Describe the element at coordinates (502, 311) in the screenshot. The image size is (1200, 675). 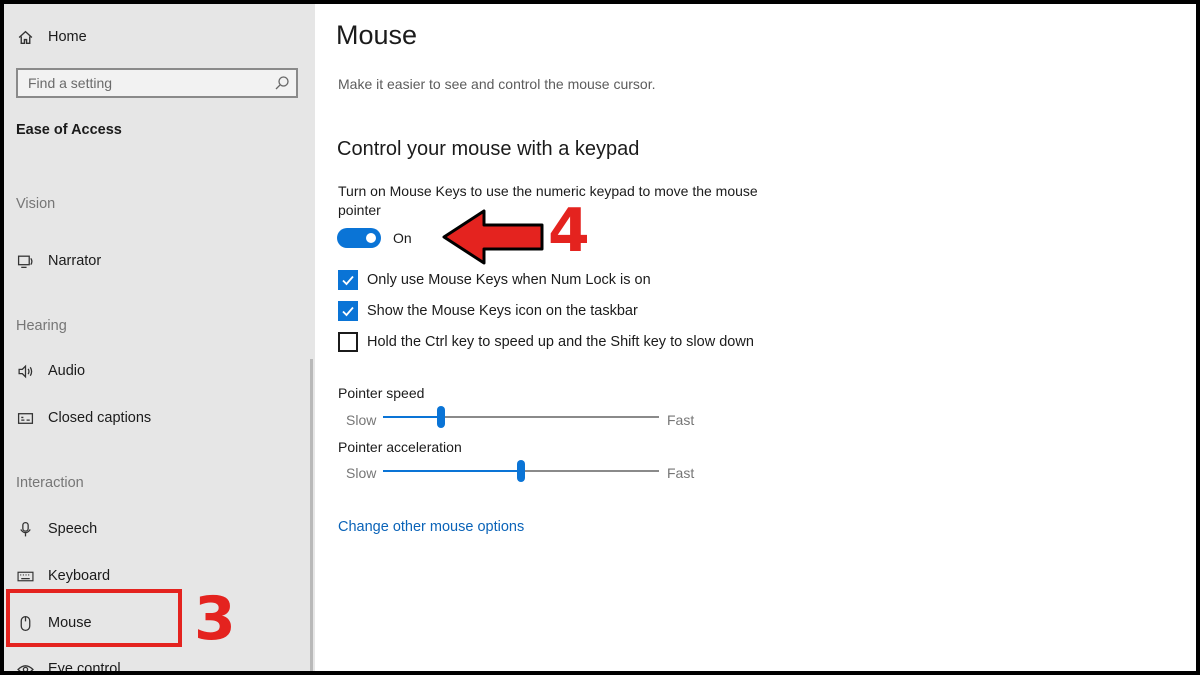
I see `checkbox-label: Show the Mouse Keys icon on the taskbar` at that location.